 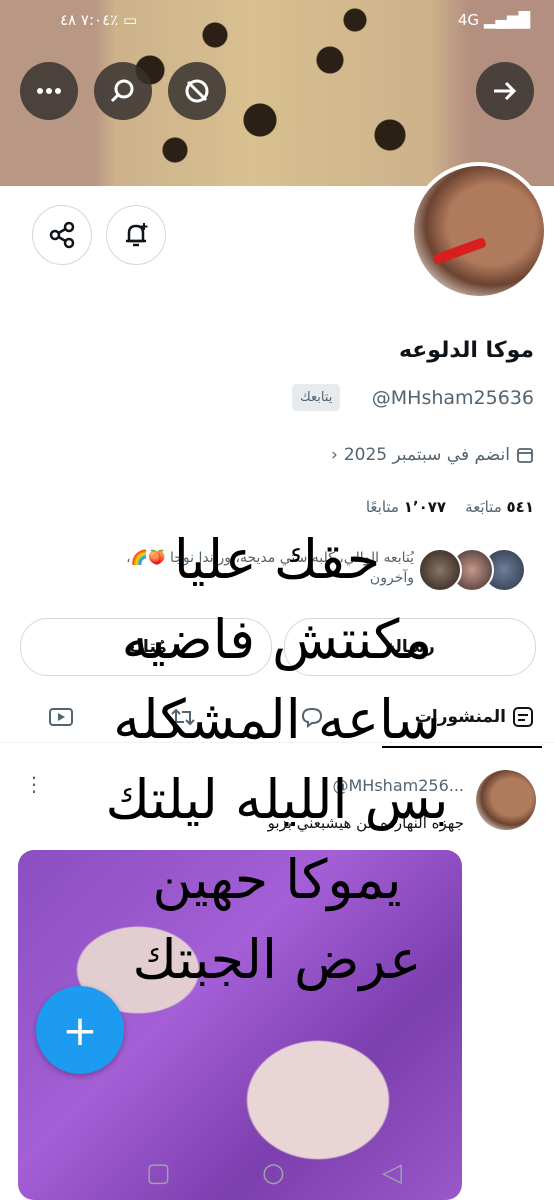 I want to click on followers-count: ١٬٠٧٧, so click(x=425, y=507).